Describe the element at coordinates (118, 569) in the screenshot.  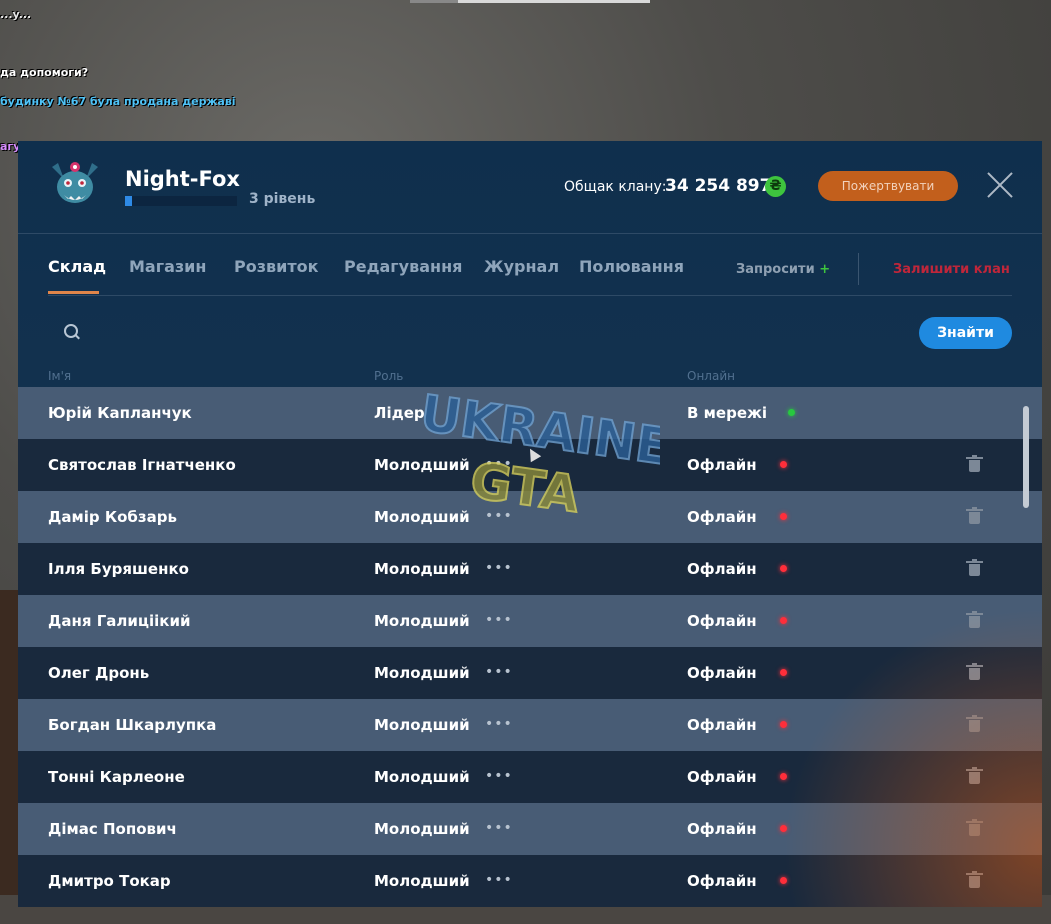
I see `member-name: Ілля Буряшенко` at that location.